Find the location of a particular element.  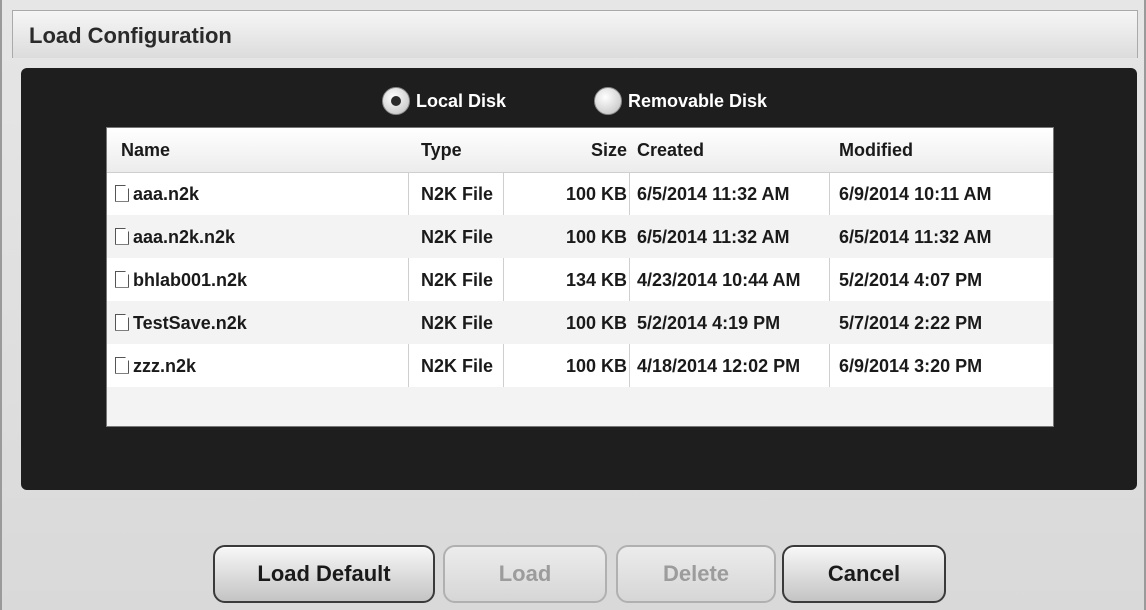

file-name: aaa.n2k.n2k is located at coordinates (184, 237).